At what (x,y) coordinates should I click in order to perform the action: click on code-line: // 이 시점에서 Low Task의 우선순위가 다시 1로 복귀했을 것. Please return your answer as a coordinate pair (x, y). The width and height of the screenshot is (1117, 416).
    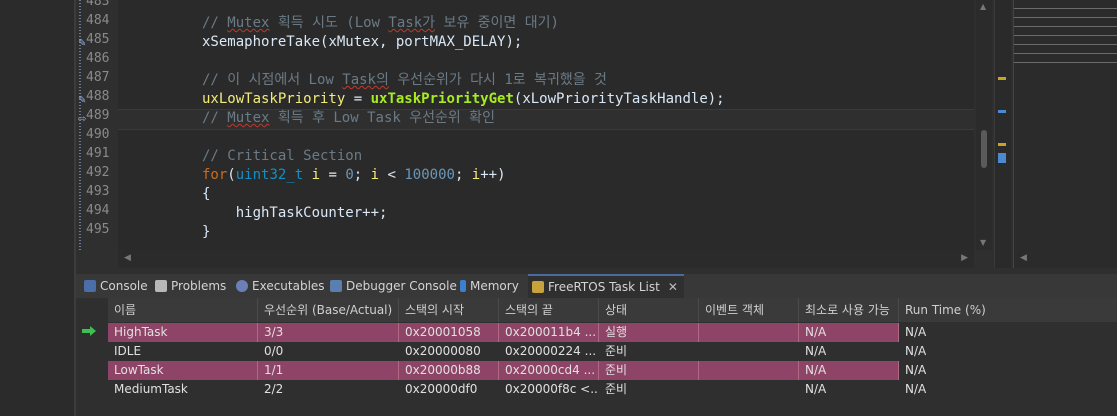
    Looking at the image, I should click on (404, 80).